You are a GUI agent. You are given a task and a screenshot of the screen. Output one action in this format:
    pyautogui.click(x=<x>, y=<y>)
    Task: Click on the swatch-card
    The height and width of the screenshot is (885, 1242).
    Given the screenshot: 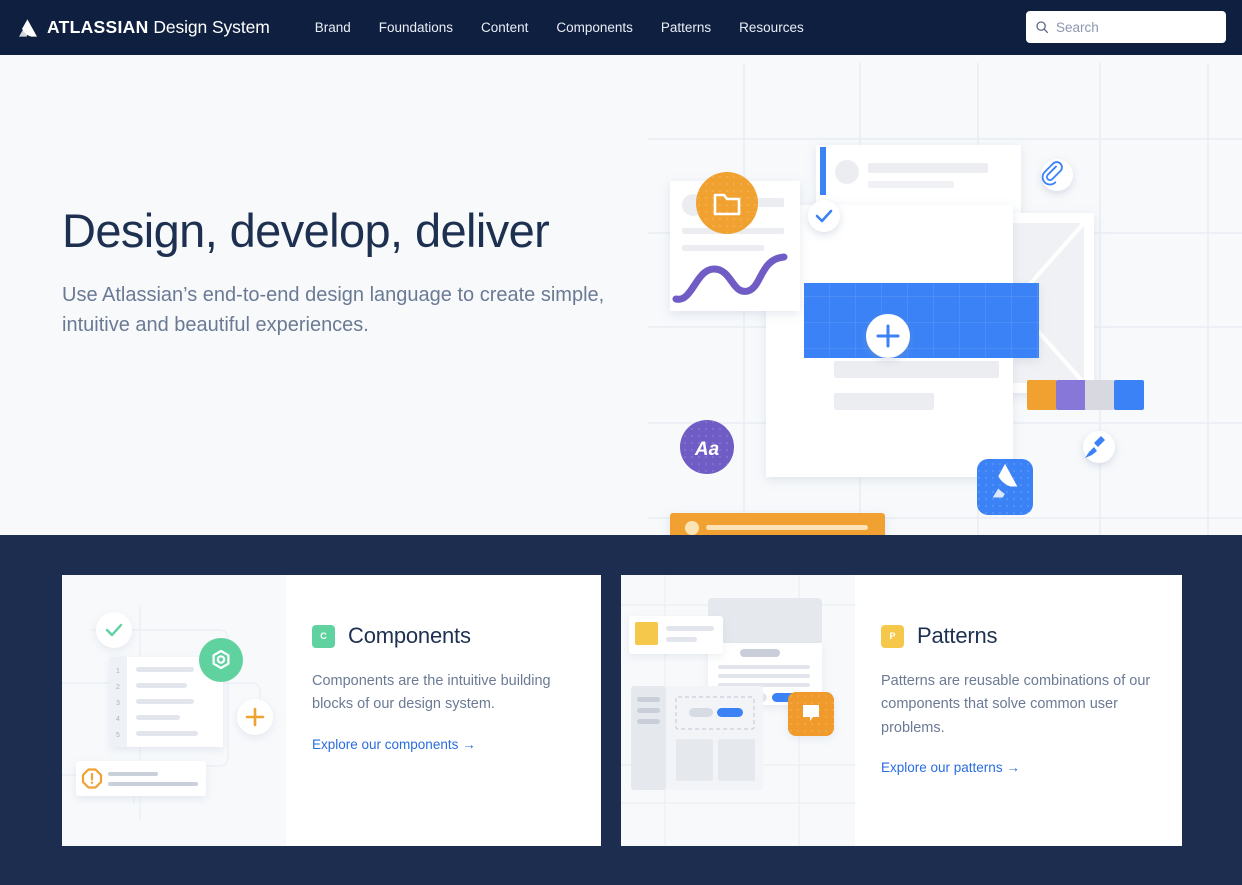 What is the action you would take?
    pyautogui.click(x=676, y=635)
    